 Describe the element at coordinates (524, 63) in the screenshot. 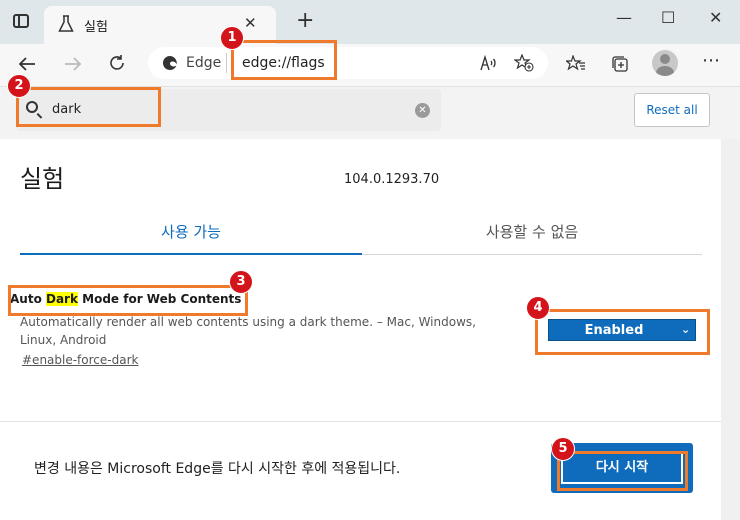

I see `add-favorite-icon` at that location.